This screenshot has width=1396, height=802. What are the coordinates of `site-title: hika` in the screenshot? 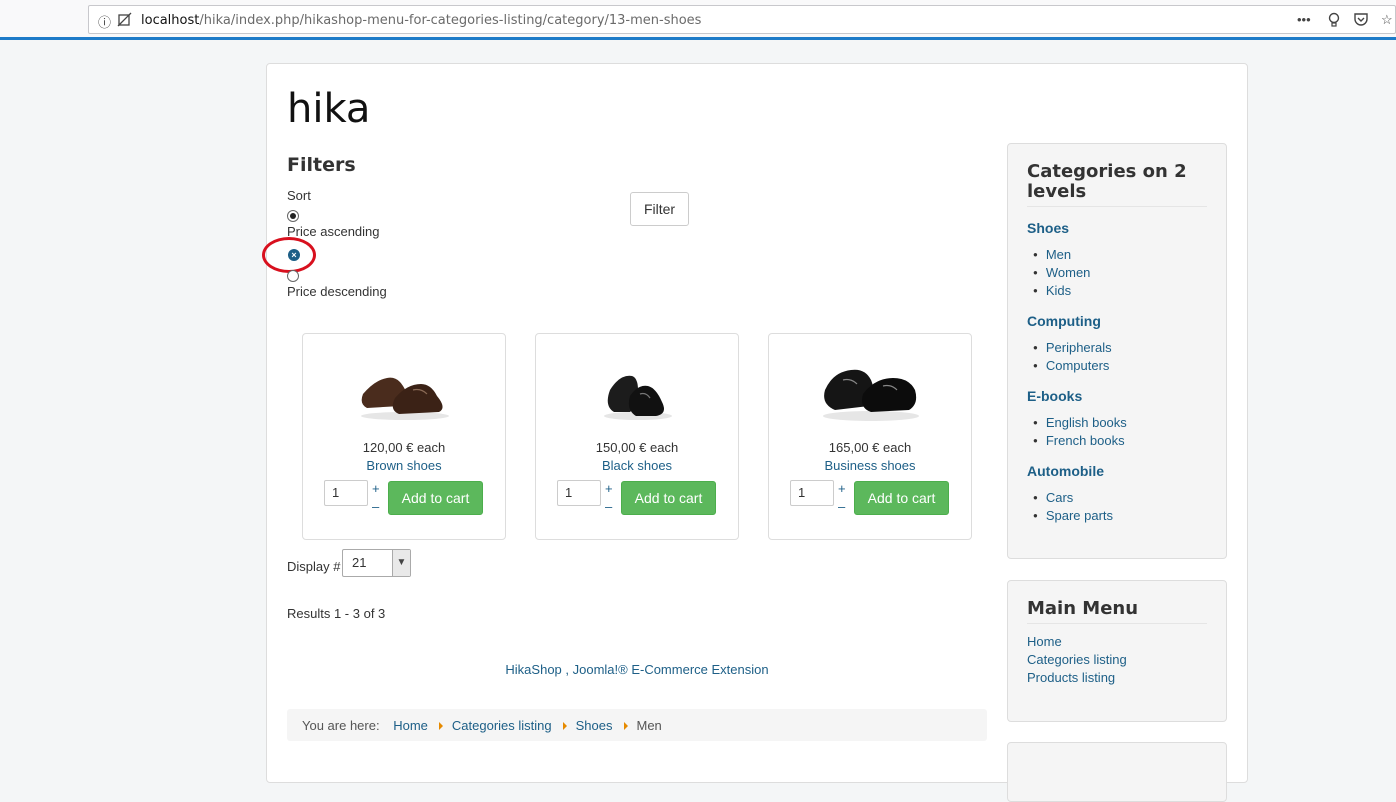 It's located at (328, 109).